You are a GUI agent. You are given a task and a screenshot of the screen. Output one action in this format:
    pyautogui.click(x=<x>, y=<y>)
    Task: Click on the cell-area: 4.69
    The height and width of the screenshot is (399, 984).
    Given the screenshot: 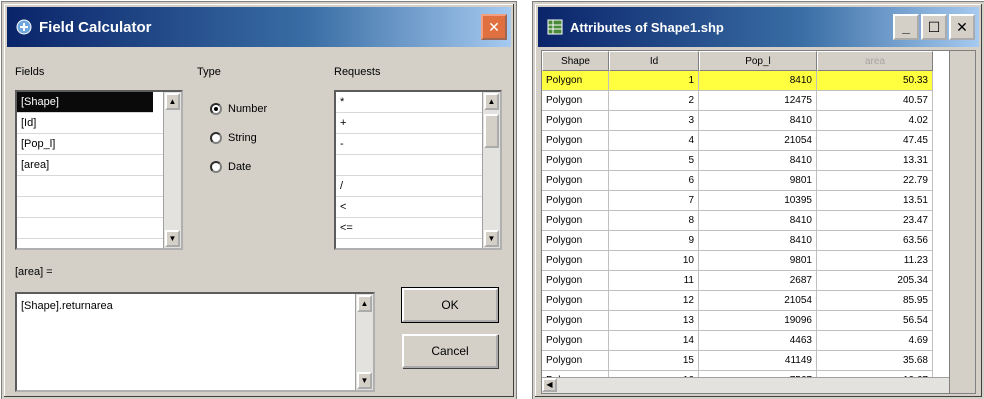 What is the action you would take?
    pyautogui.click(x=875, y=341)
    